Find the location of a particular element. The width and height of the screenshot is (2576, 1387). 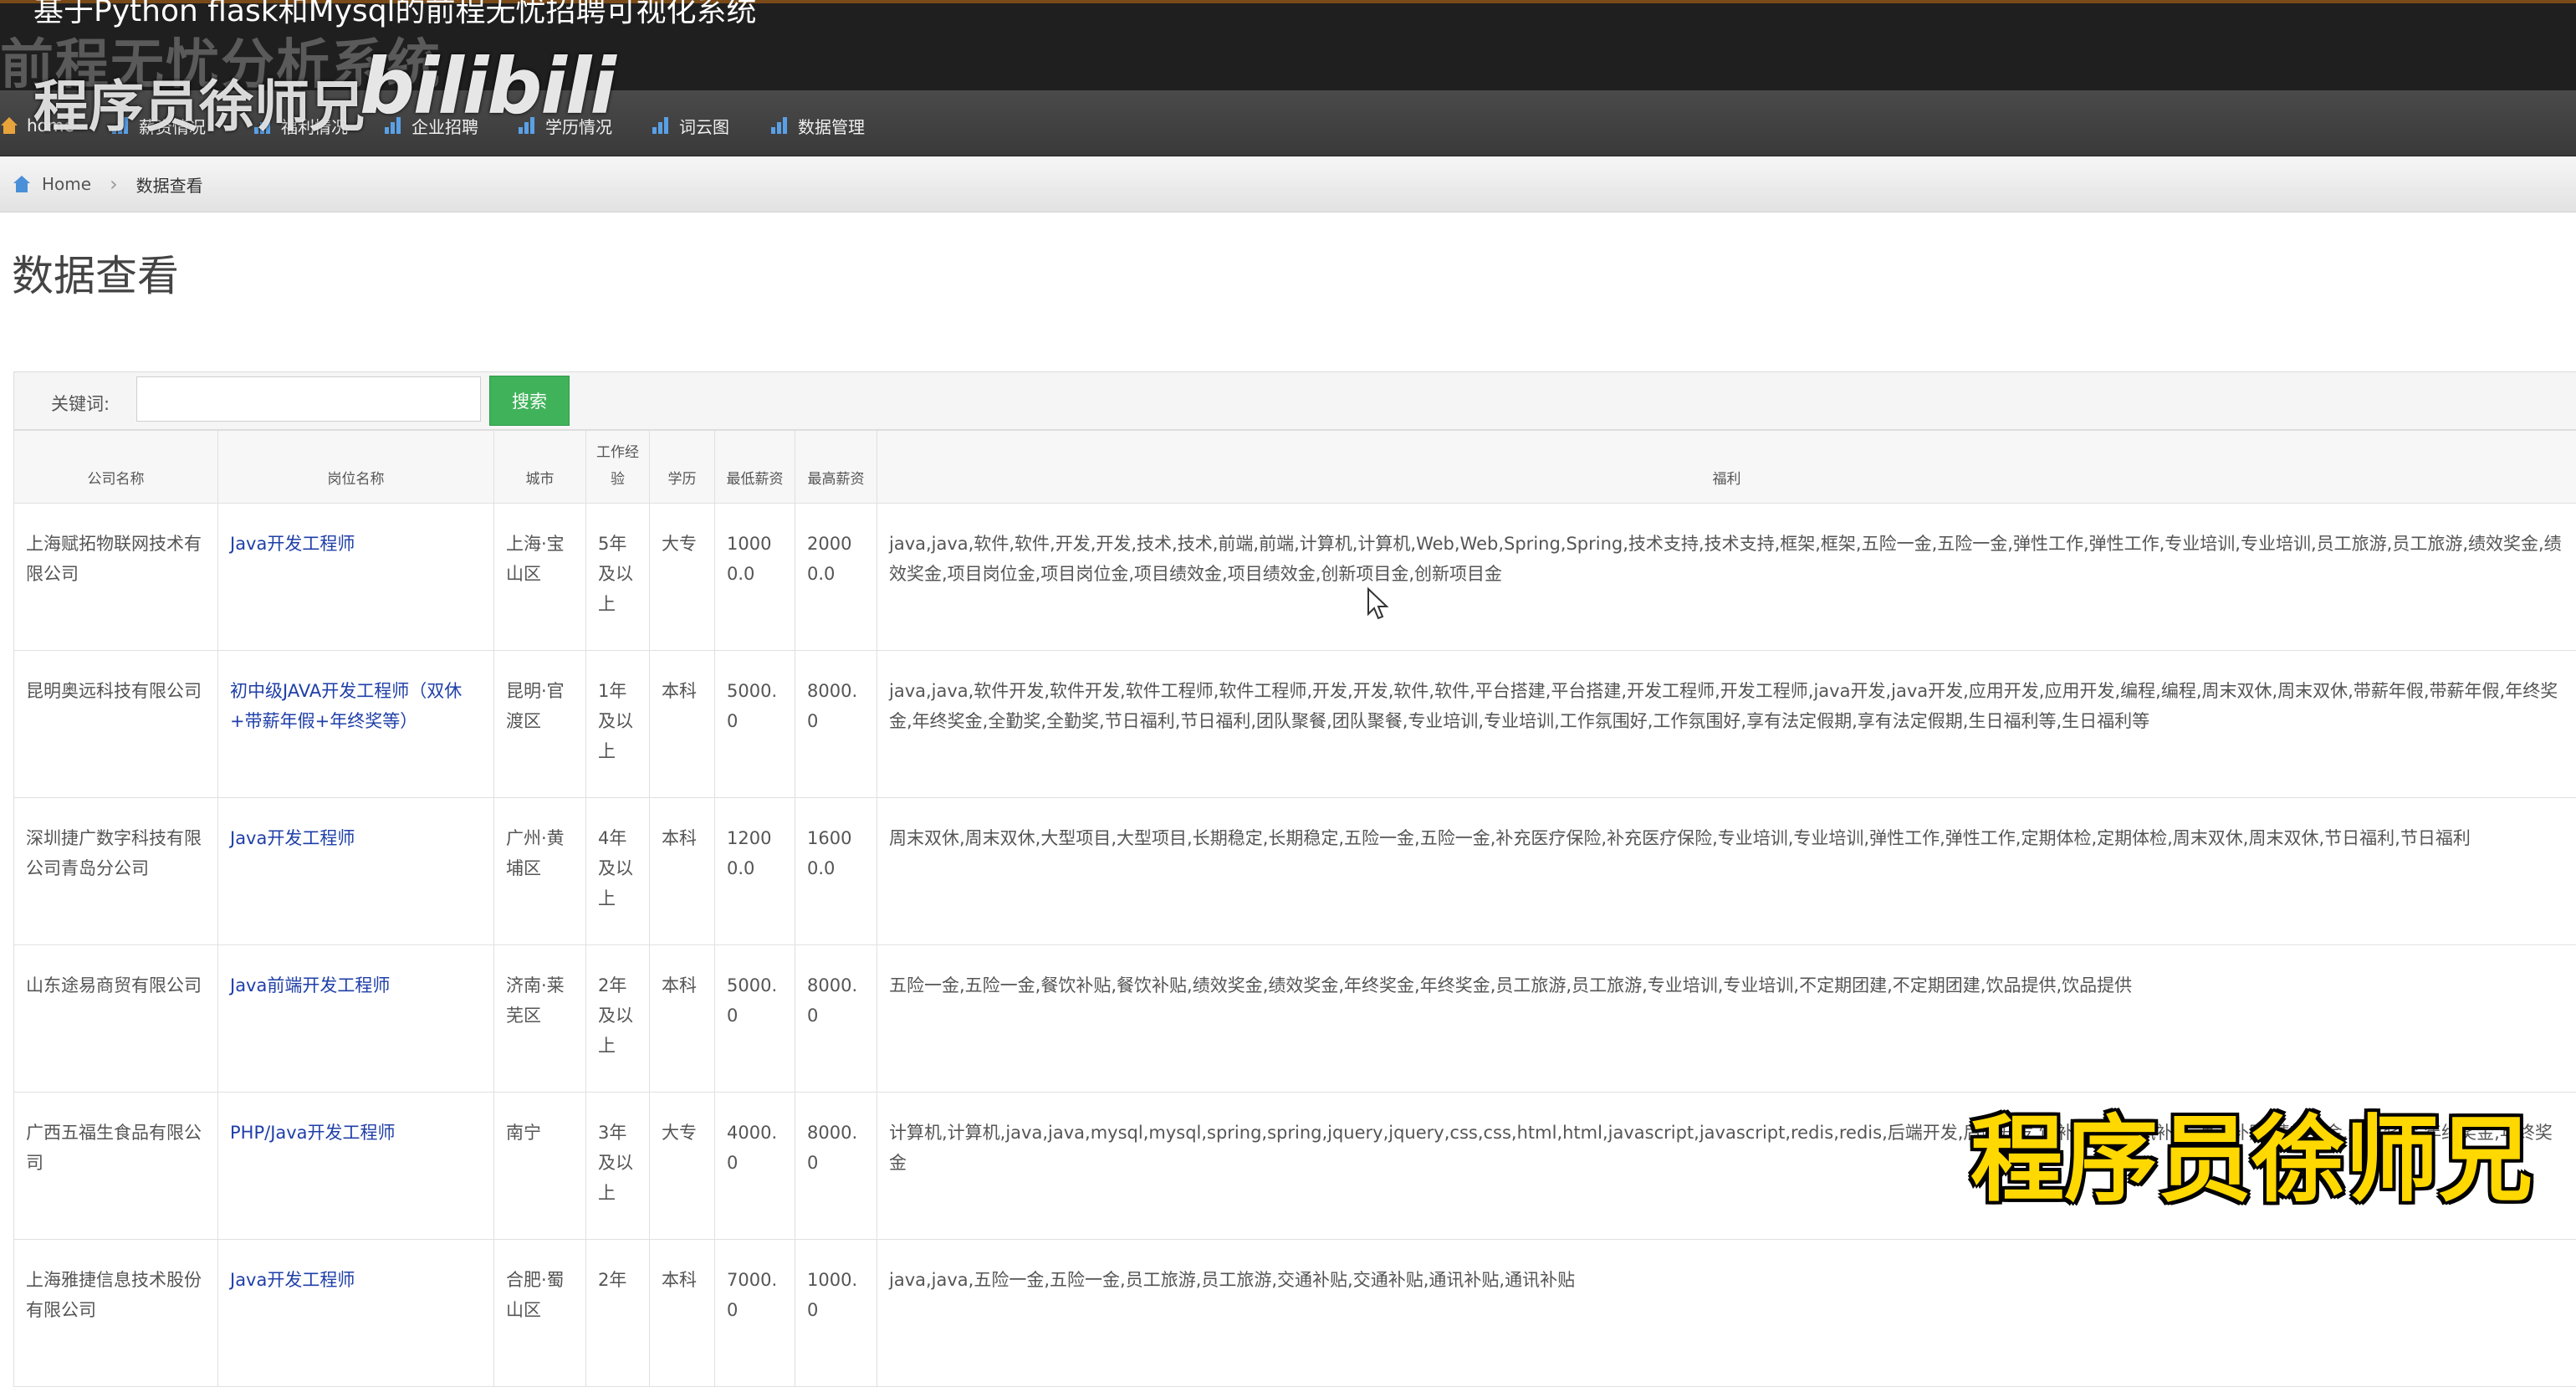

cell-city: 昆明·官渡区 is located at coordinates (540, 725).